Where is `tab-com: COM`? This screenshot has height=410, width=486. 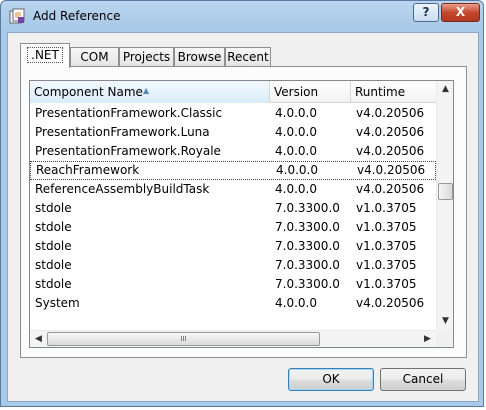 tab-com: COM is located at coordinates (94, 57).